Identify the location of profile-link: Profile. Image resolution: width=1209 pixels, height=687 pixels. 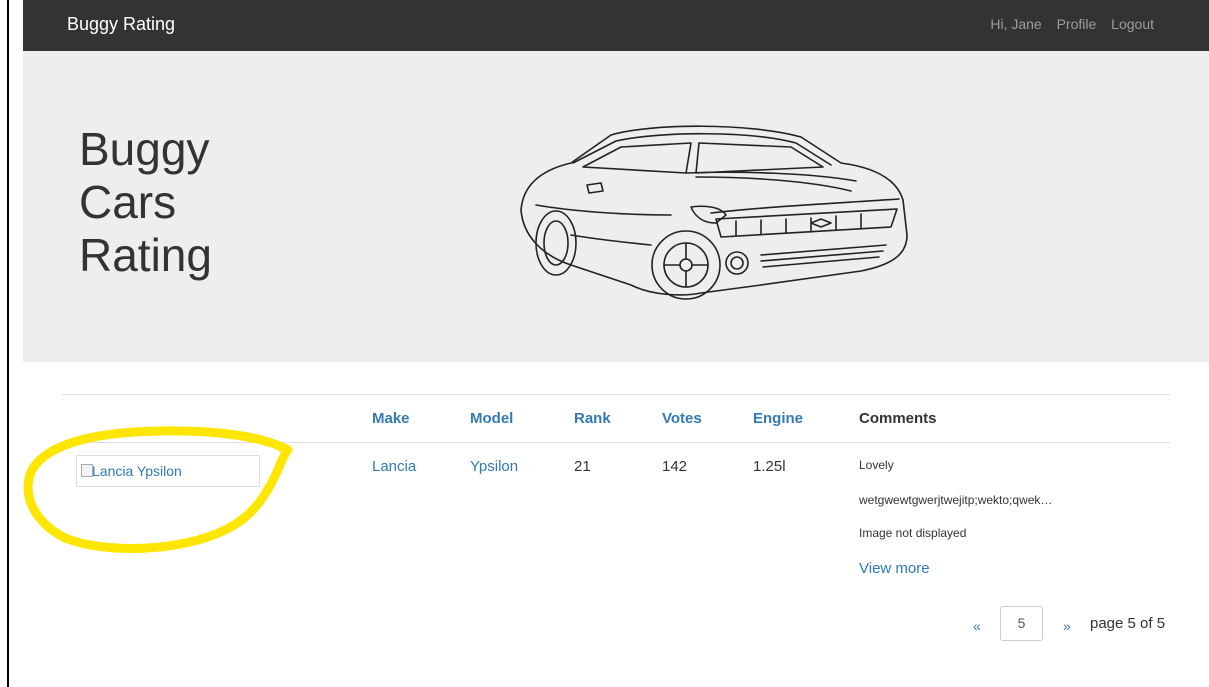
(1077, 24).